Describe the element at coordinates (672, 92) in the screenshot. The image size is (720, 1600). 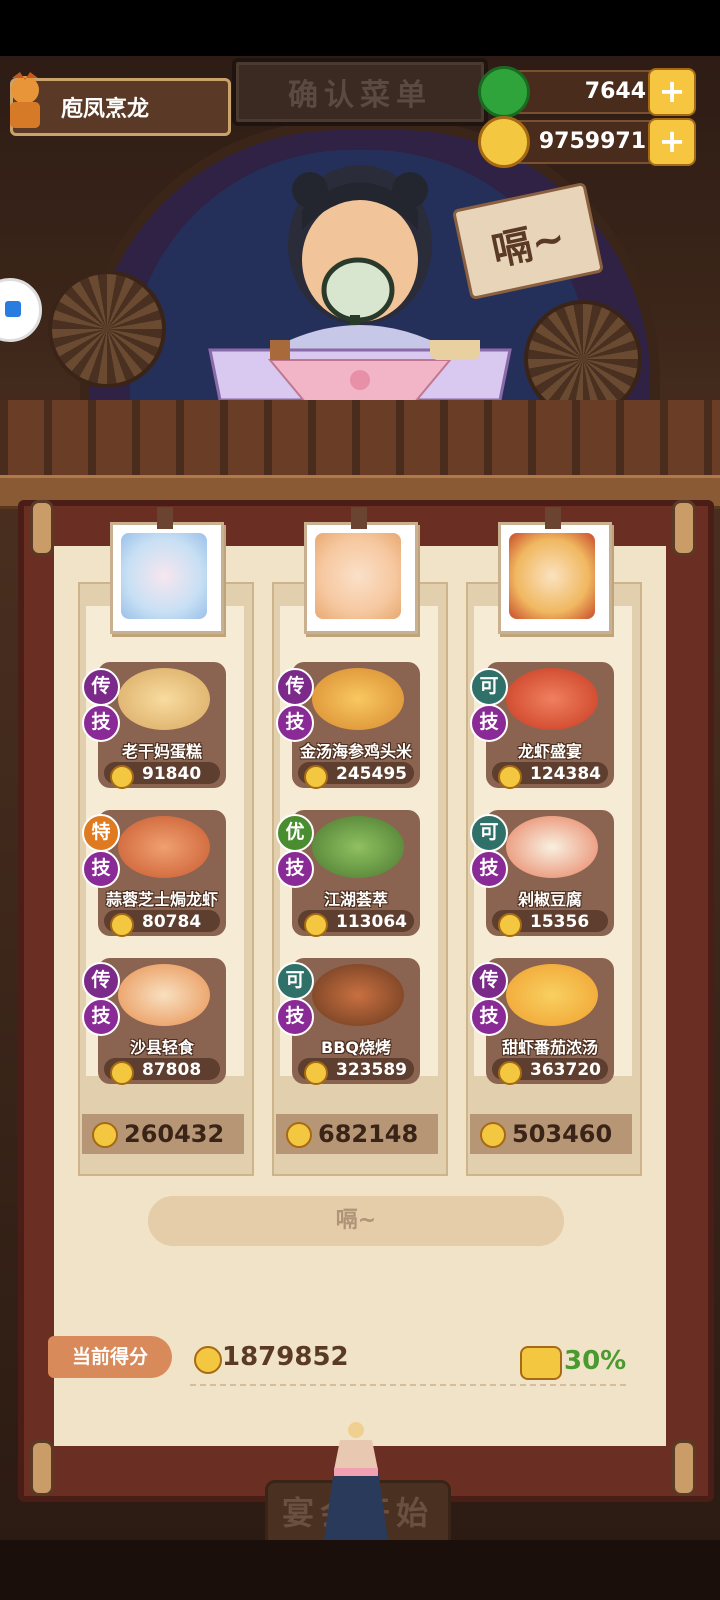
I see `add-jade-button: +` at that location.